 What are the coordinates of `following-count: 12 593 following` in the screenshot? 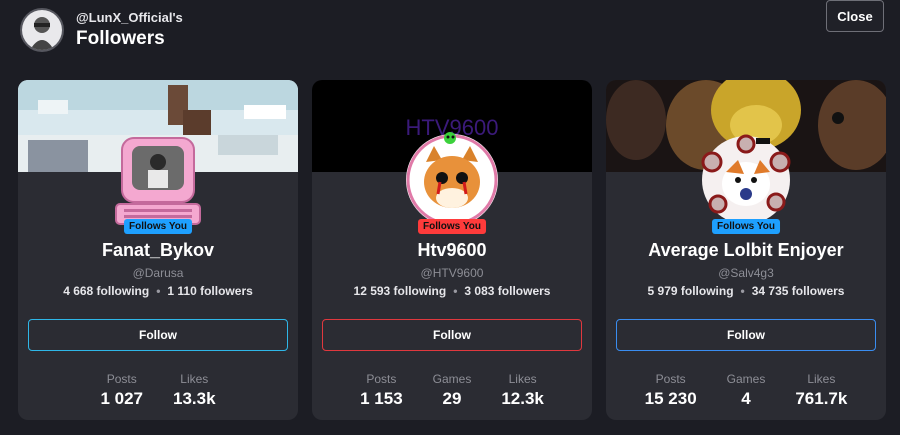 It's located at (400, 291).